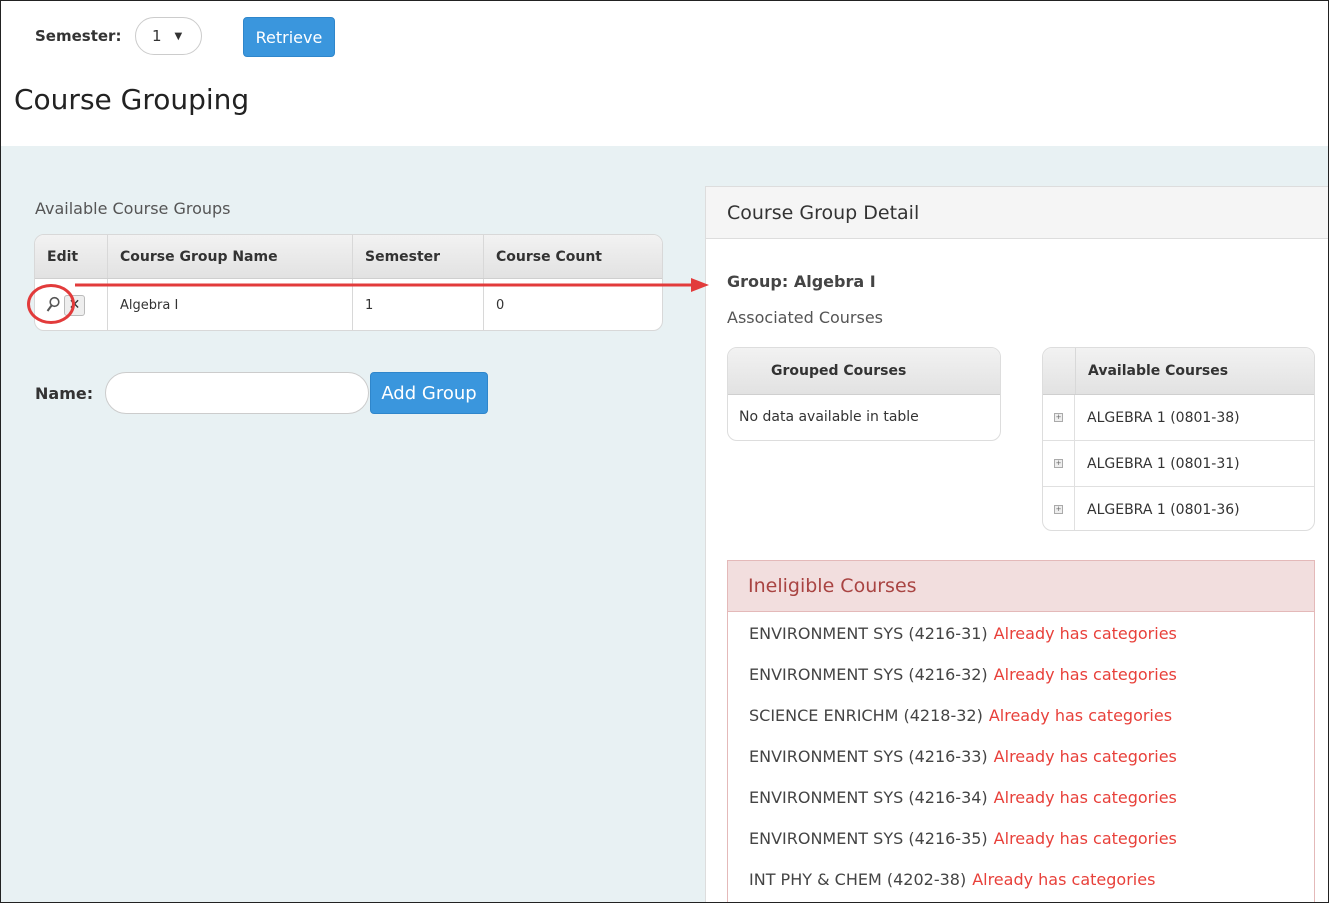 This screenshot has width=1329, height=903. I want to click on list-item: + ALGEBRA 1 (0801-31), so click(1178, 464).